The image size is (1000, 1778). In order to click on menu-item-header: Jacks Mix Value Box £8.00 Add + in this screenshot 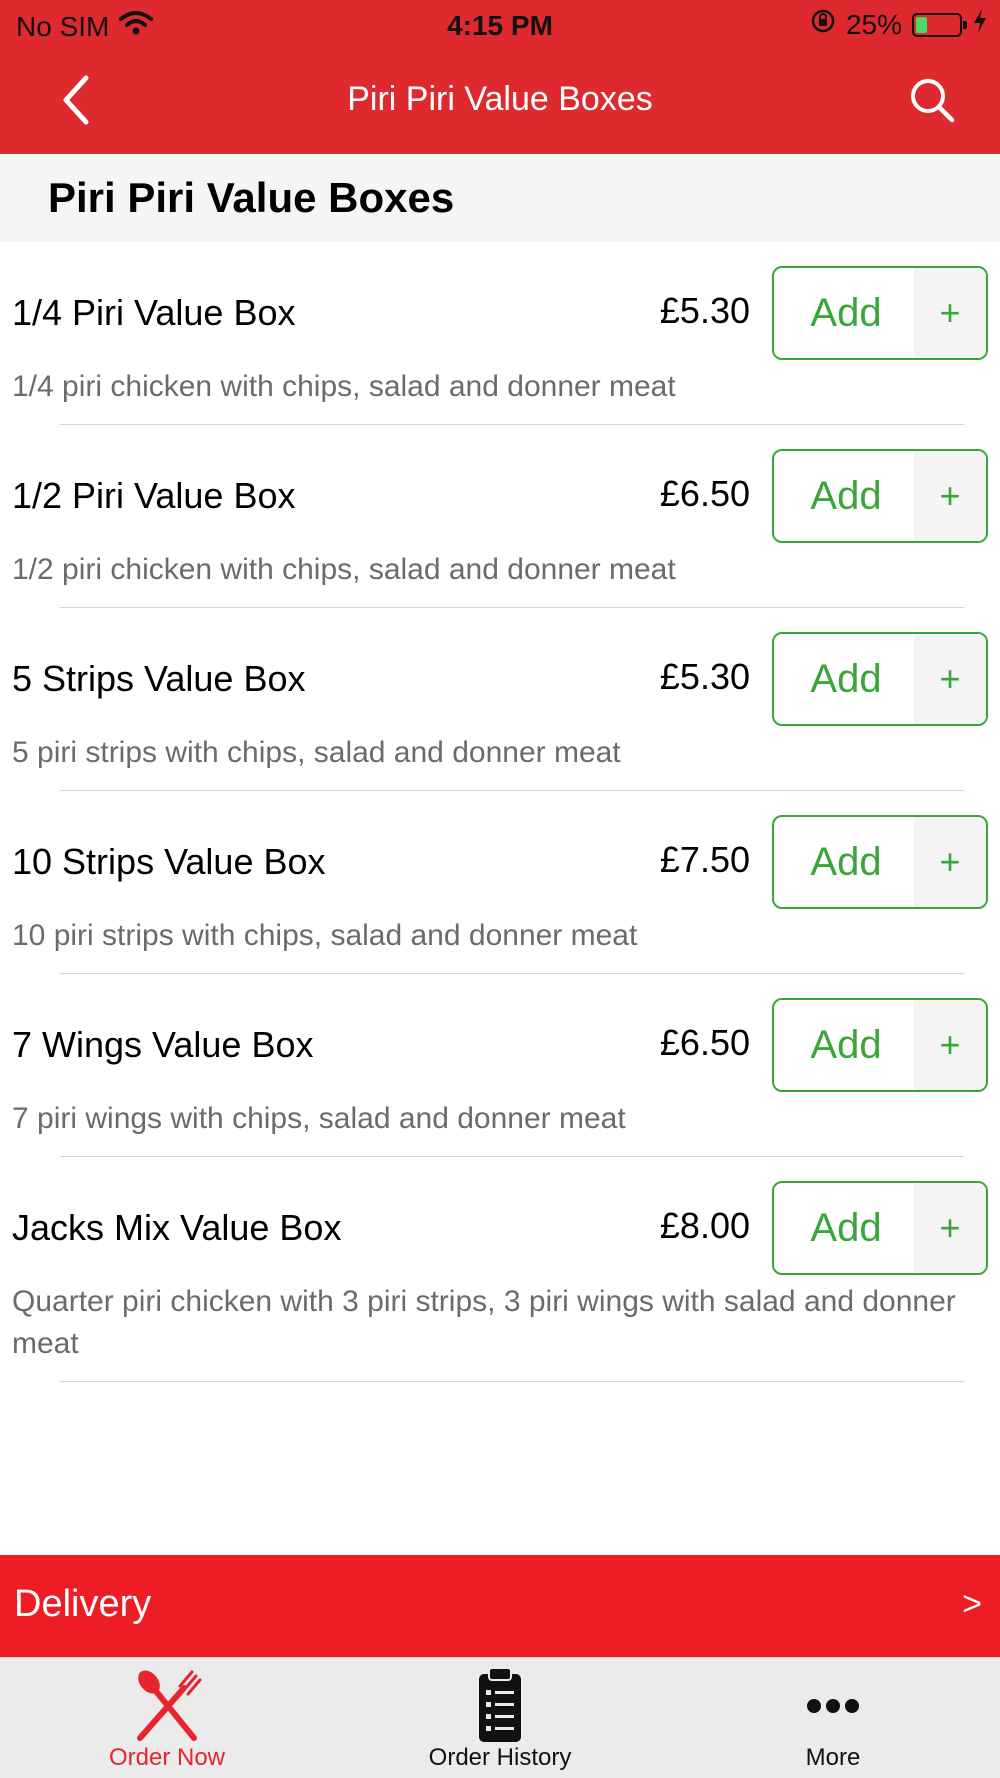, I will do `click(500, 1230)`.